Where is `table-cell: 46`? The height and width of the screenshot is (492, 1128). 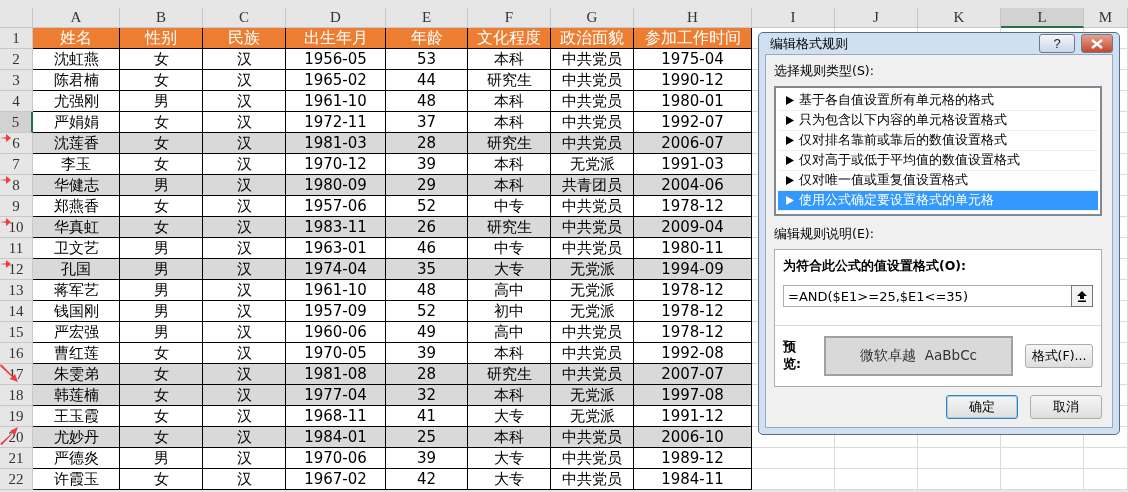
table-cell: 46 is located at coordinates (427, 248).